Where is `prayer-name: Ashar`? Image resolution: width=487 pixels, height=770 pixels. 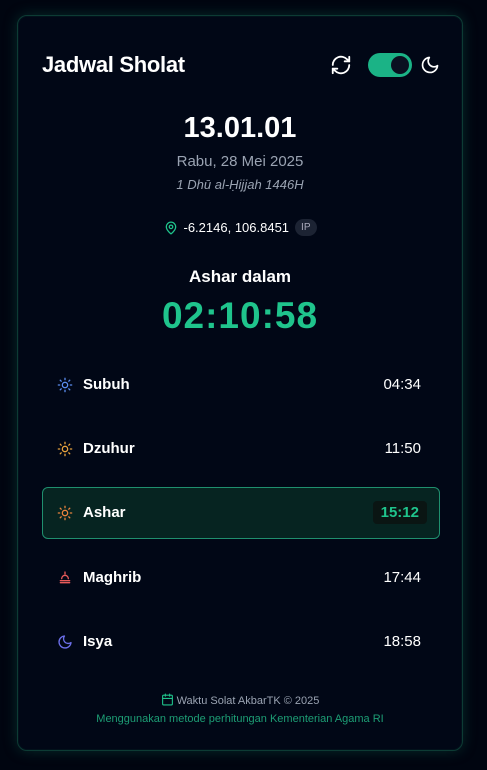
prayer-name: Ashar is located at coordinates (104, 512).